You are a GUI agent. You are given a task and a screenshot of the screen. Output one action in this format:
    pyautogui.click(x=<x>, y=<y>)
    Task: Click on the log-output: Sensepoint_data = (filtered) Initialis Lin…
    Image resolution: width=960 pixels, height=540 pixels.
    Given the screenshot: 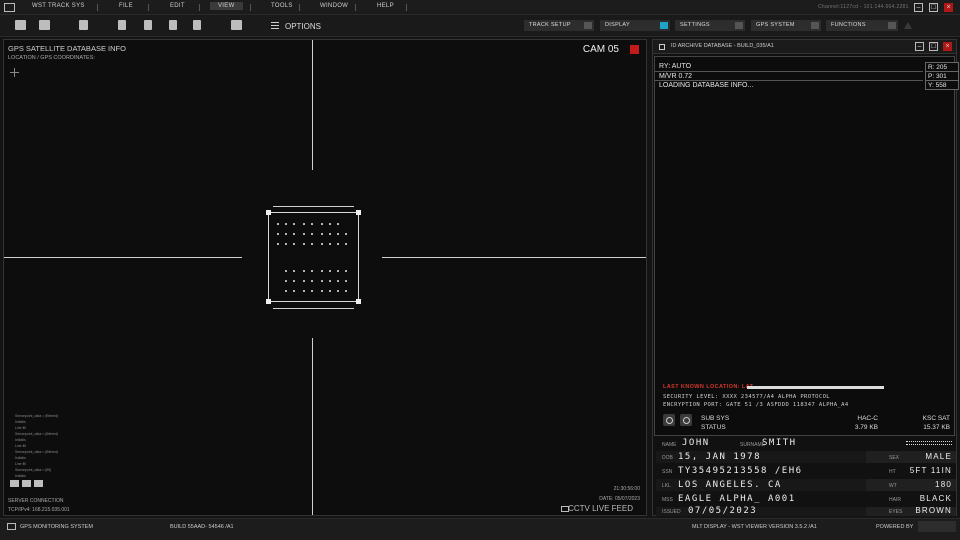 What is the action you would take?
    pyautogui.click(x=36, y=446)
    